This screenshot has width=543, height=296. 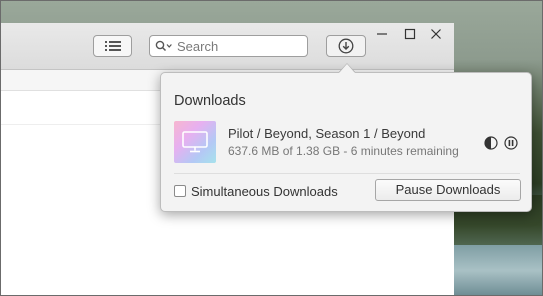 What do you see at coordinates (347, 173) in the screenshot?
I see `popover-divider` at bounding box center [347, 173].